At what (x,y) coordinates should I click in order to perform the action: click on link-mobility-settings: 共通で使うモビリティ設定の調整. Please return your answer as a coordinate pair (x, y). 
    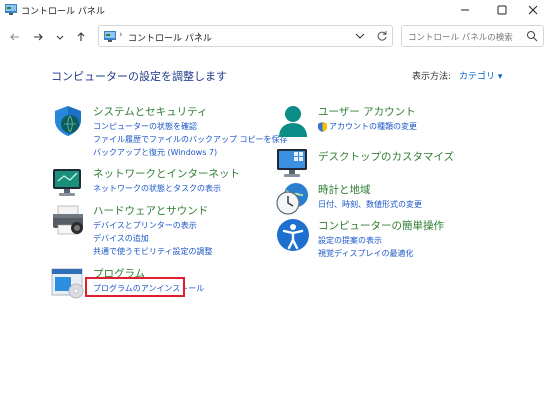
    Looking at the image, I should click on (153, 251).